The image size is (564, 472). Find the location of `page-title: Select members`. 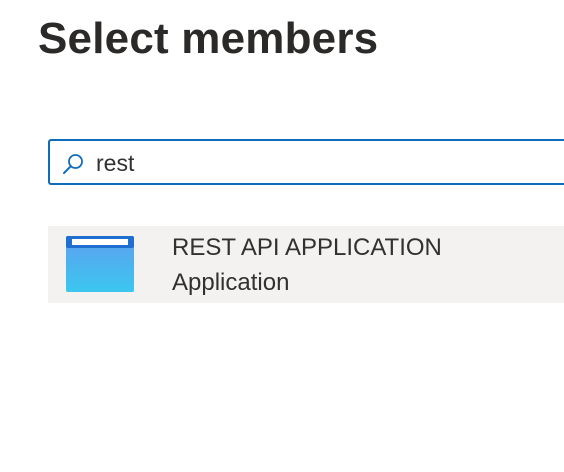

page-title: Select members is located at coordinates (208, 38).